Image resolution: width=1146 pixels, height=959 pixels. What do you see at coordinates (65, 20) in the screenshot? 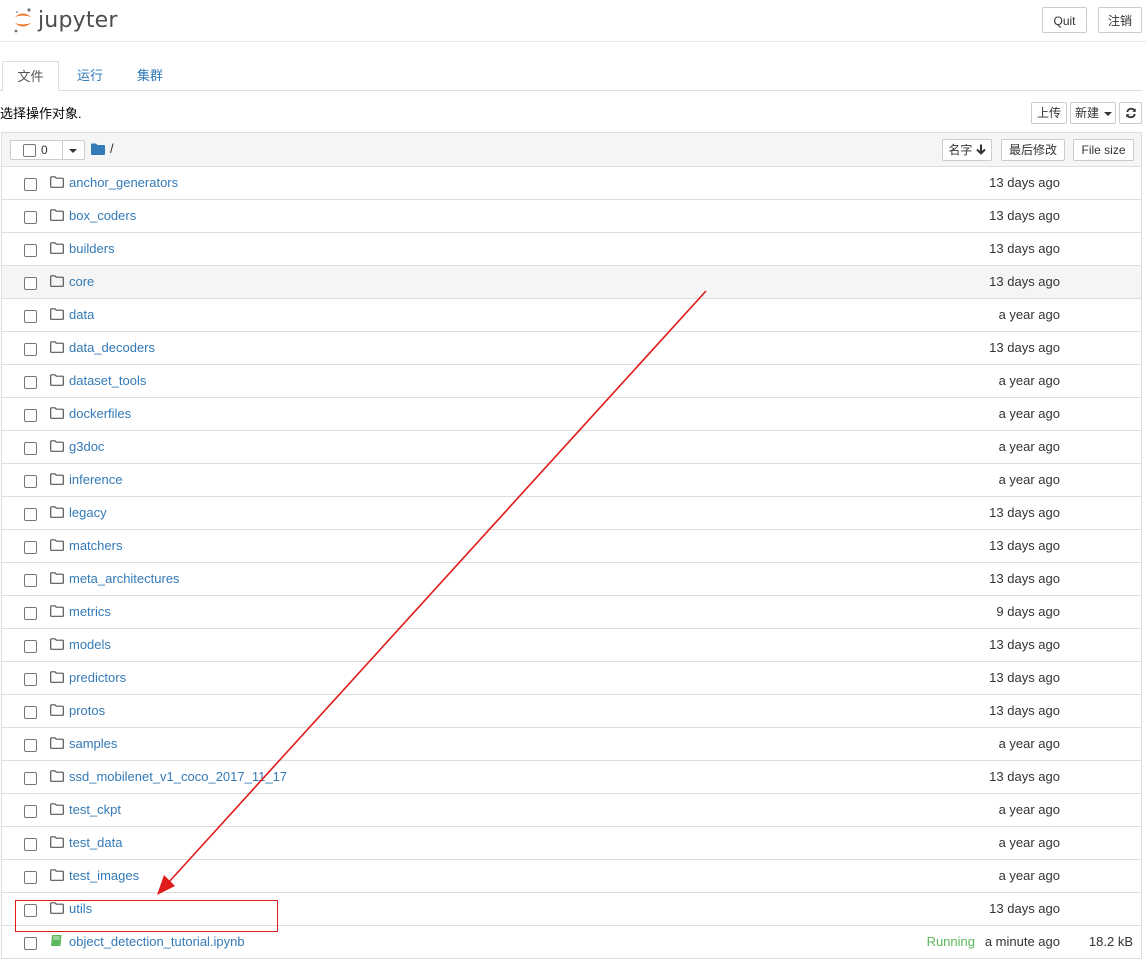
I see `jupyter-logo: jupyter` at bounding box center [65, 20].